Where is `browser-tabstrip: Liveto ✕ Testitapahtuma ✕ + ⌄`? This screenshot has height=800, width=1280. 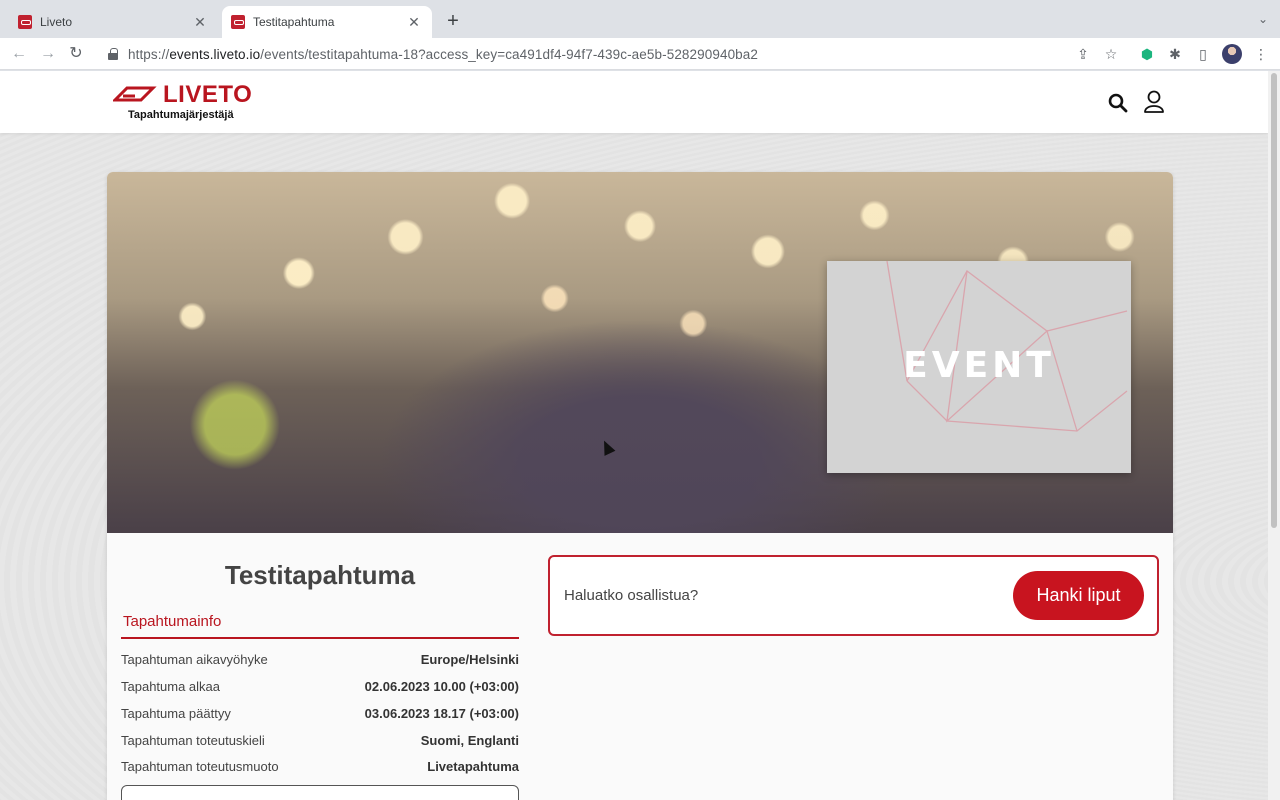
browser-tabstrip: Liveto ✕ Testitapahtuma ✕ + ⌄ is located at coordinates (640, 19).